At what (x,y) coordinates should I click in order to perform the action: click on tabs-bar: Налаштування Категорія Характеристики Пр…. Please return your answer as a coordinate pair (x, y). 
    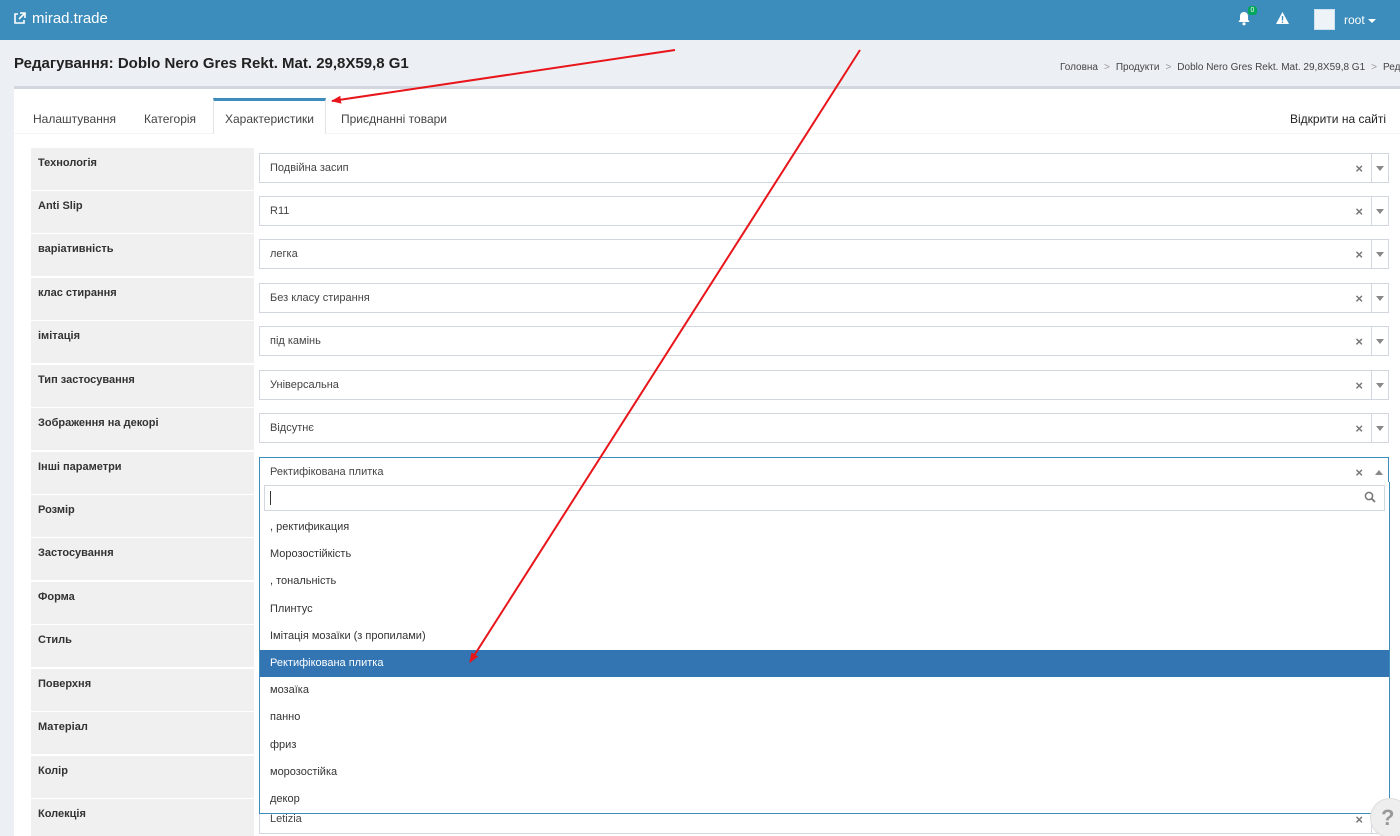
    Looking at the image, I should click on (707, 111).